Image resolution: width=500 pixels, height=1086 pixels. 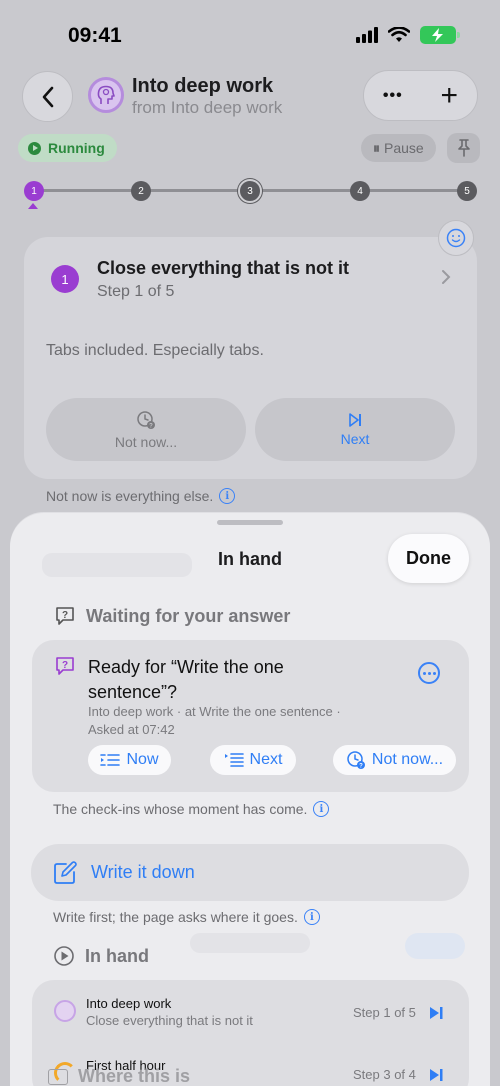 What do you see at coordinates (250, 191) in the screenshot?
I see `step-dot-3: 3` at bounding box center [250, 191].